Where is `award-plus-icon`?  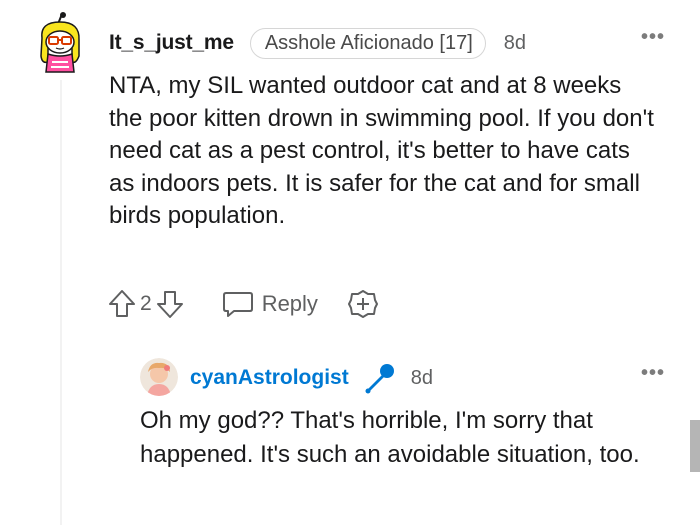 award-plus-icon is located at coordinates (362, 304).